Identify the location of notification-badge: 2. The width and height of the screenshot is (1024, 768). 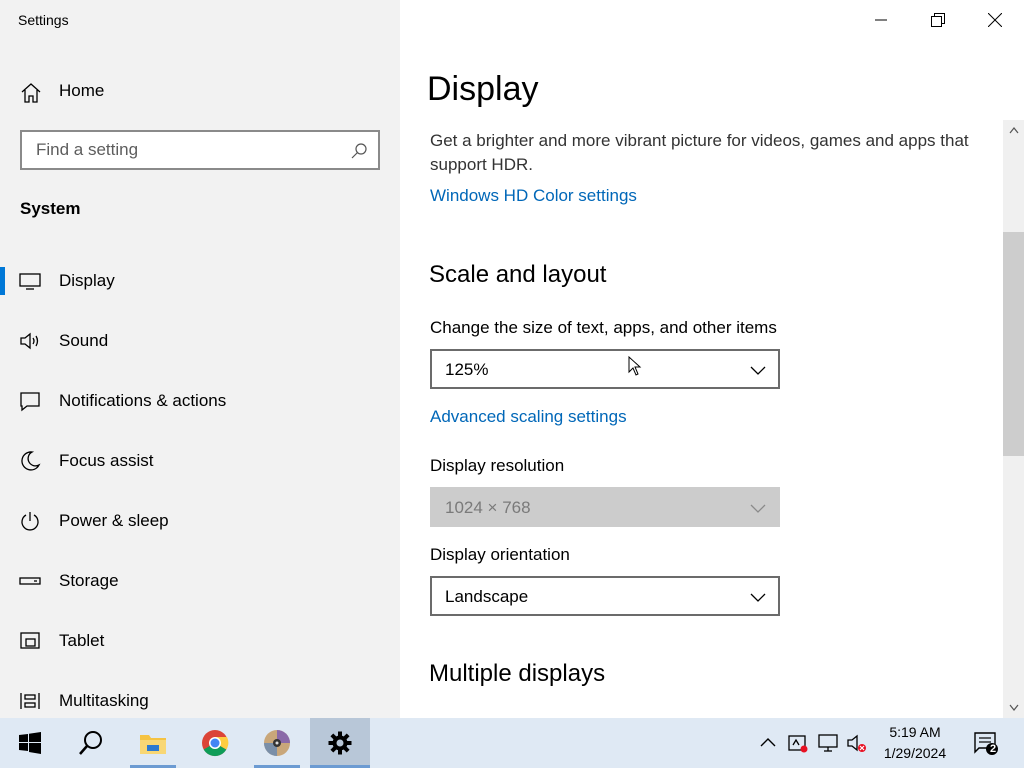
(993, 749).